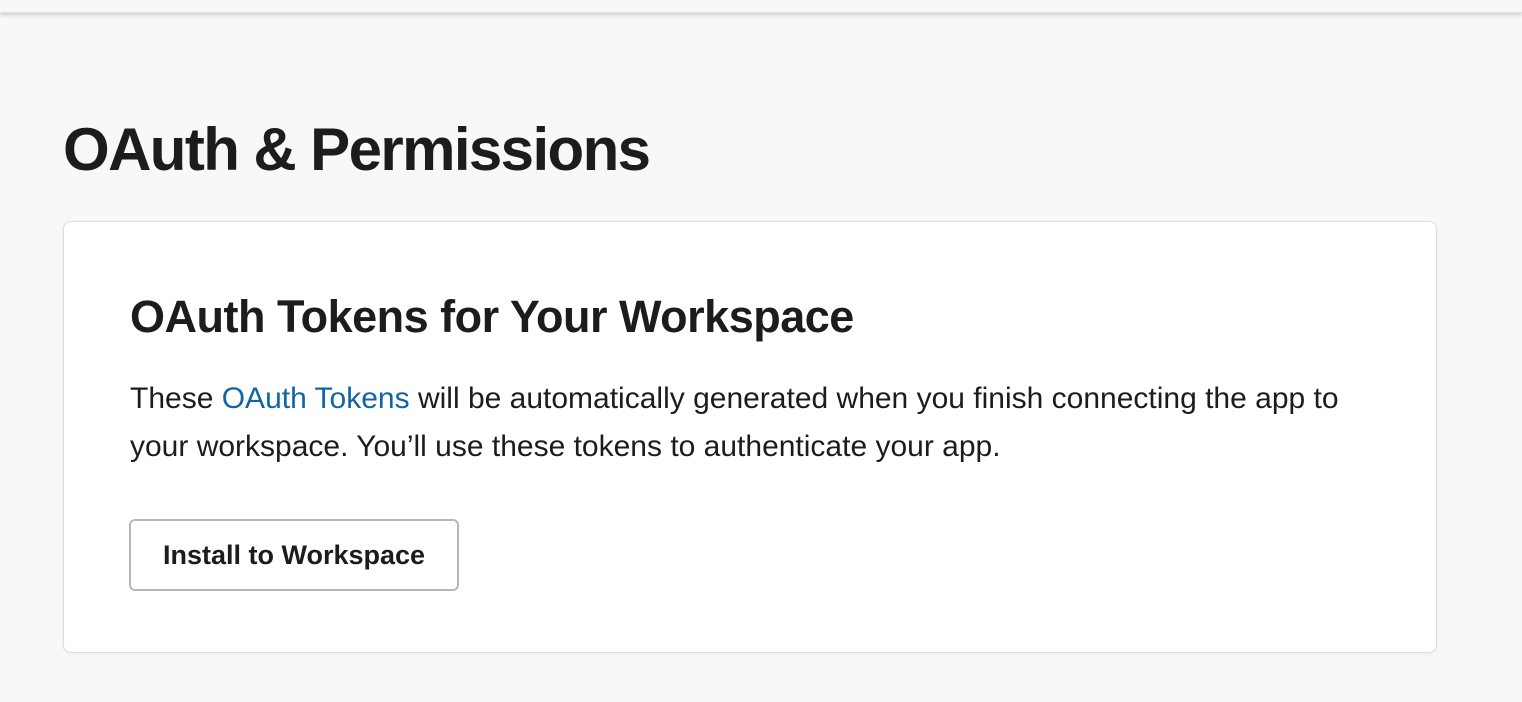  I want to click on top-bar-shadow, so click(761, 6).